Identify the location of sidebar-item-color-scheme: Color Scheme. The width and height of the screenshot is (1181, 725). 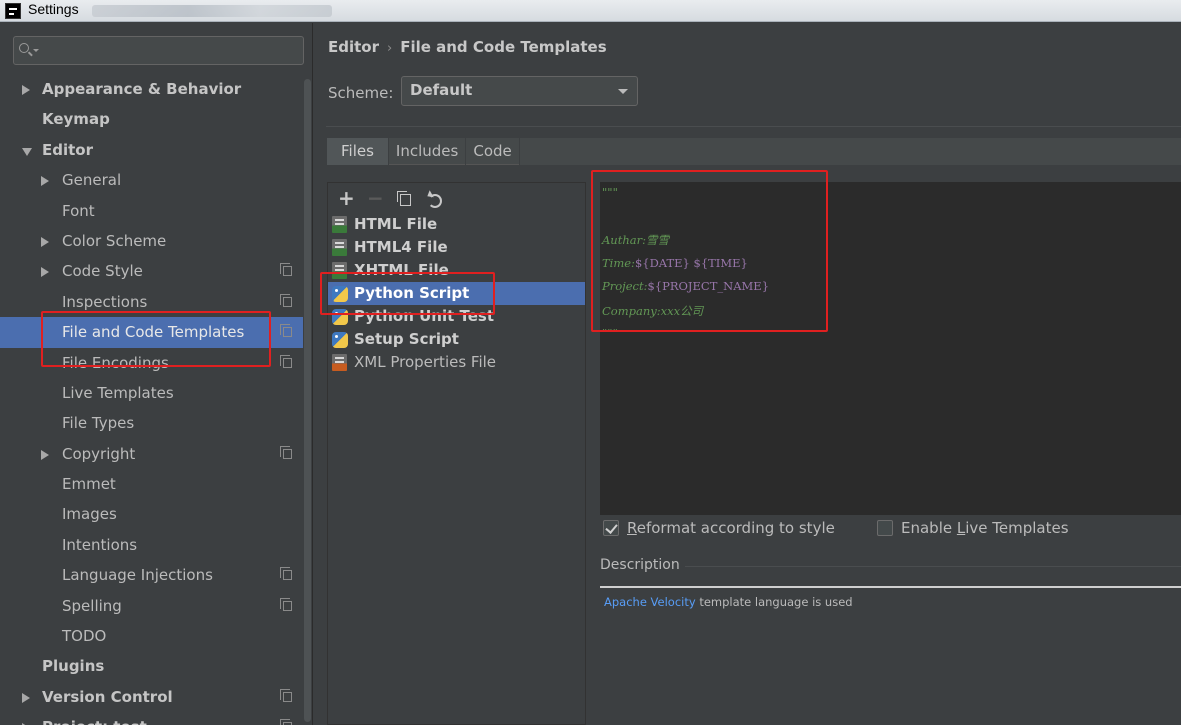
(151, 241).